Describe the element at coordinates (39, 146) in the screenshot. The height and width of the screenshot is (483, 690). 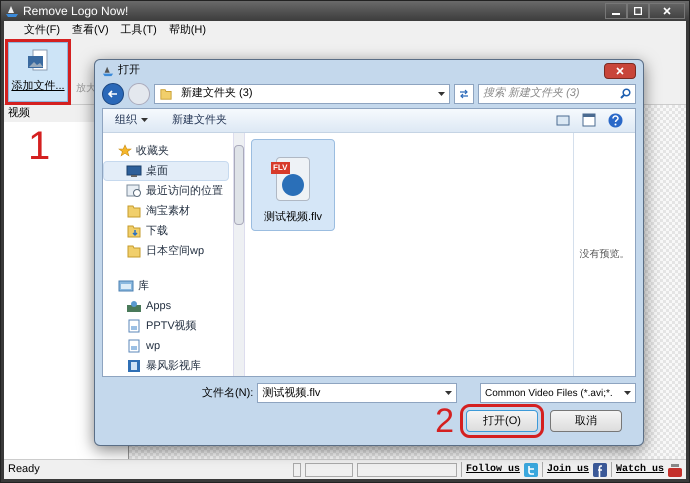
I see `annotation-number: 1` at that location.